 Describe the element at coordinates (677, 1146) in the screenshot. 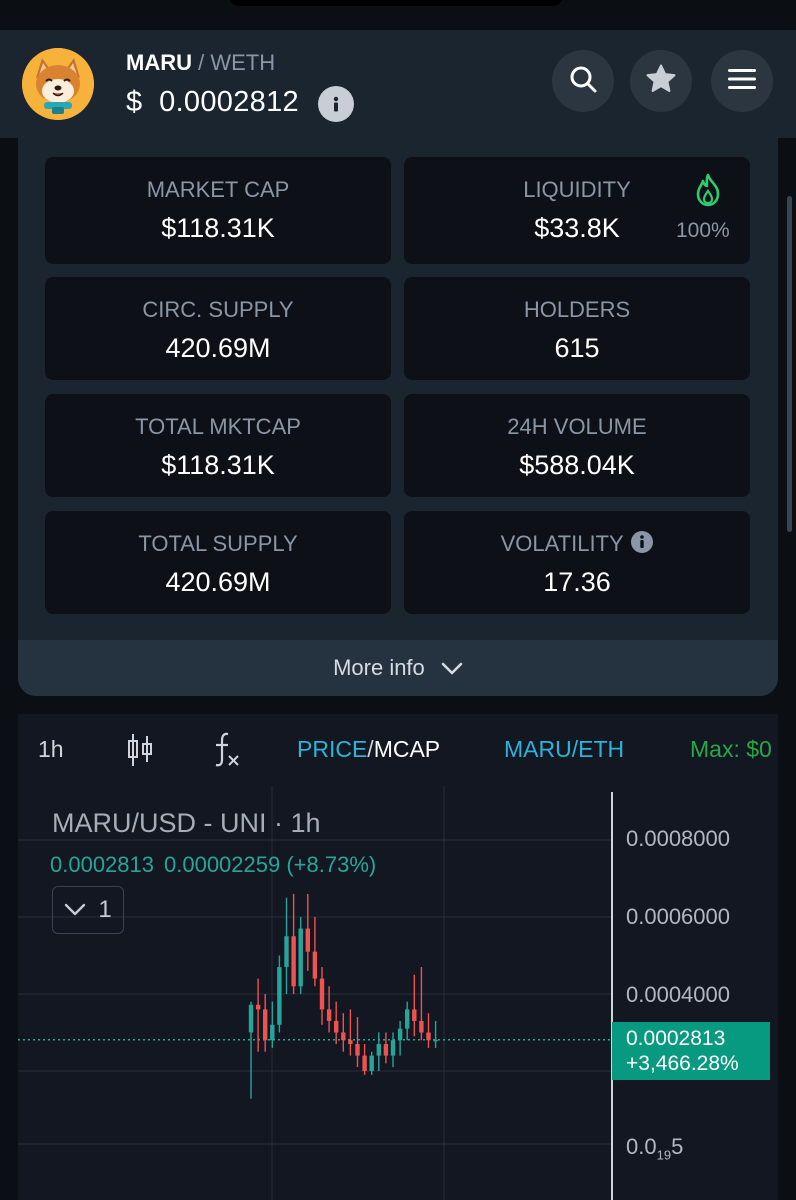

I see `tick-suffix: 5` at that location.